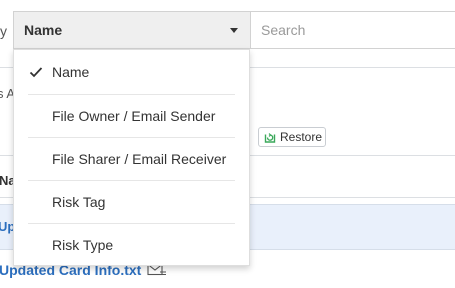 The image size is (455, 288). I want to click on search-input, so click(353, 30).